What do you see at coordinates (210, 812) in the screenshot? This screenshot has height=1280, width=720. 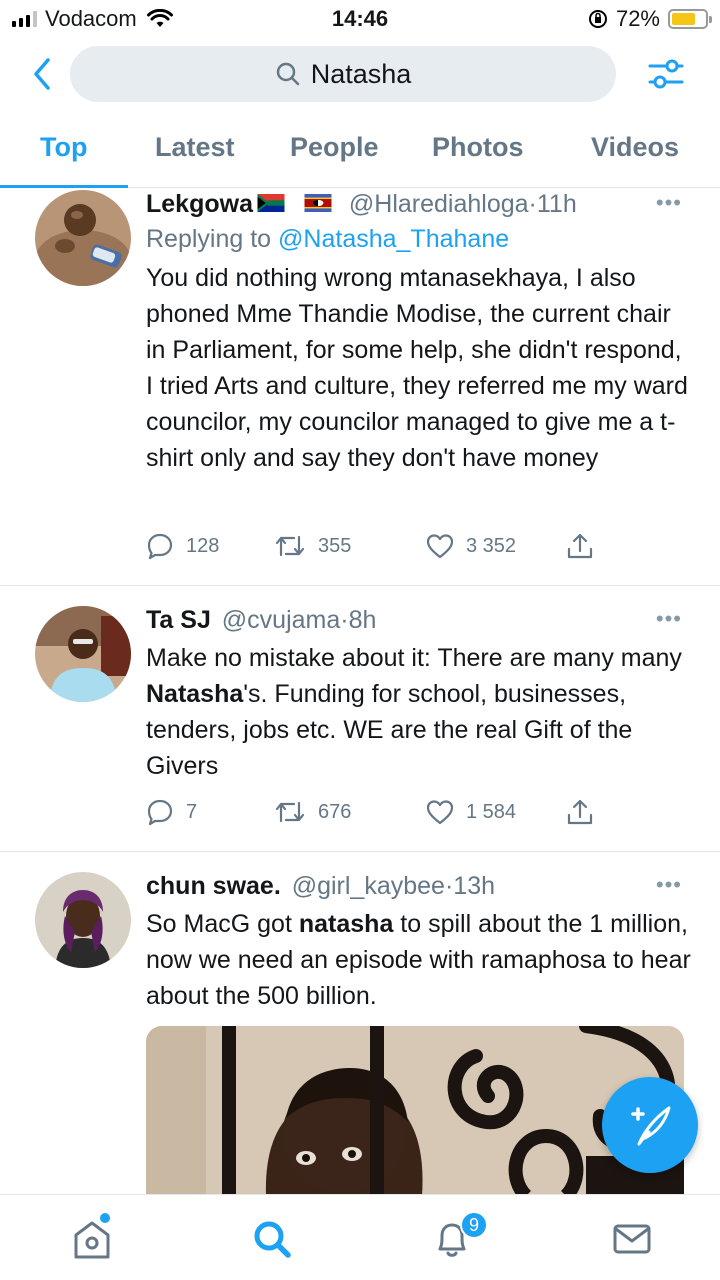 I see `reply-button: 7` at bounding box center [210, 812].